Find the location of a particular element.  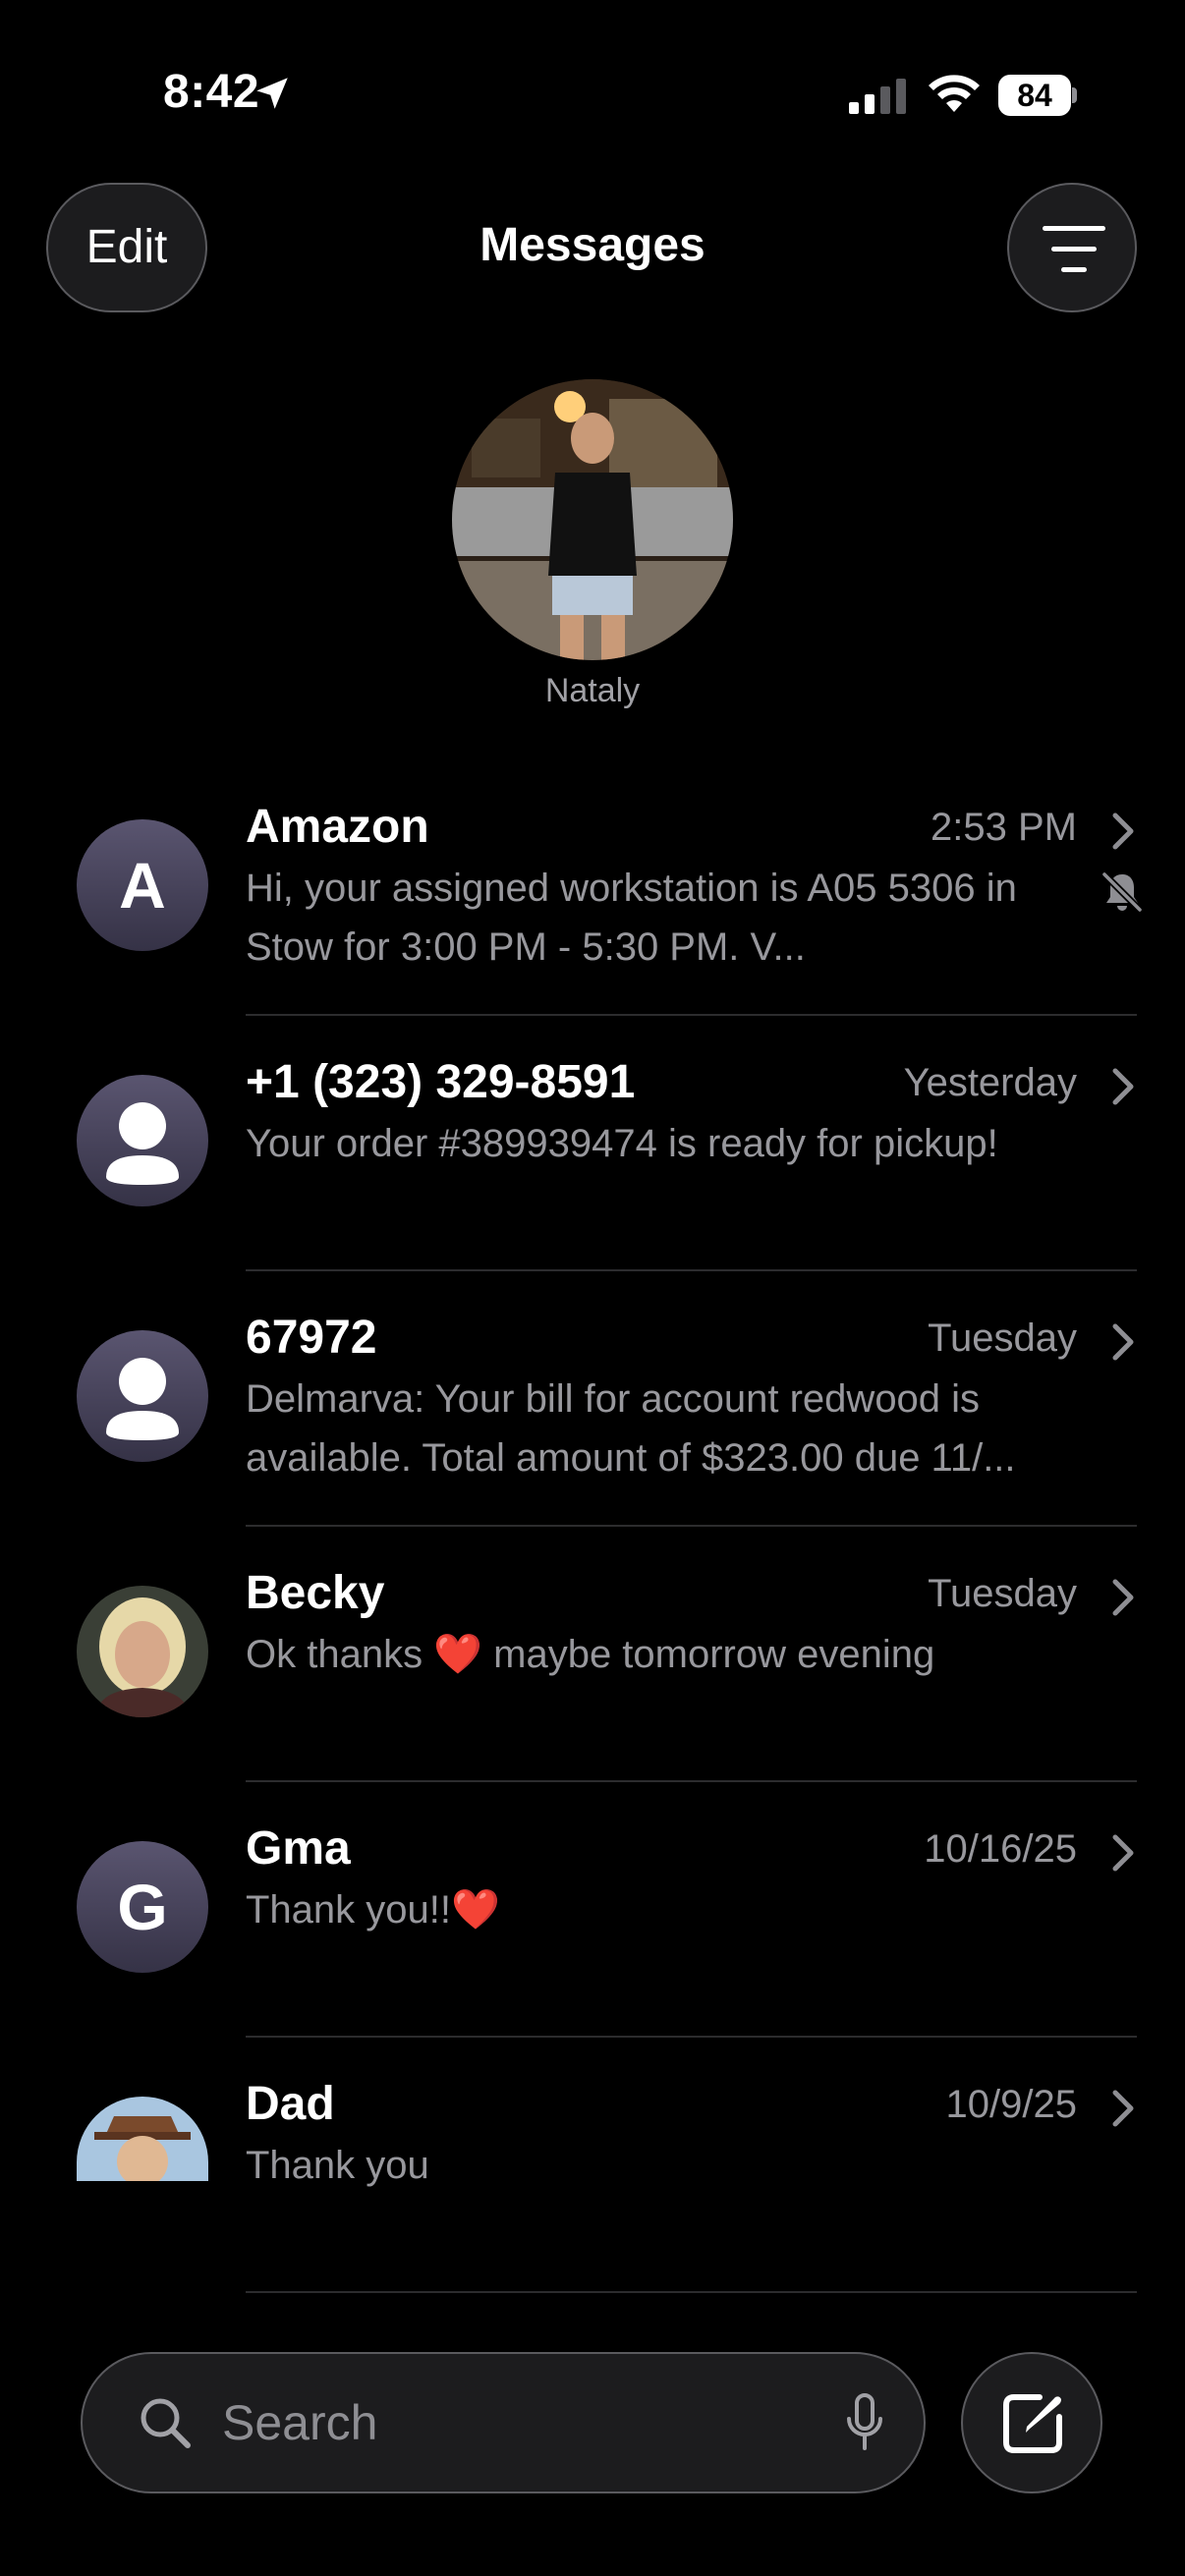

battery-tip is located at coordinates (1075, 95).